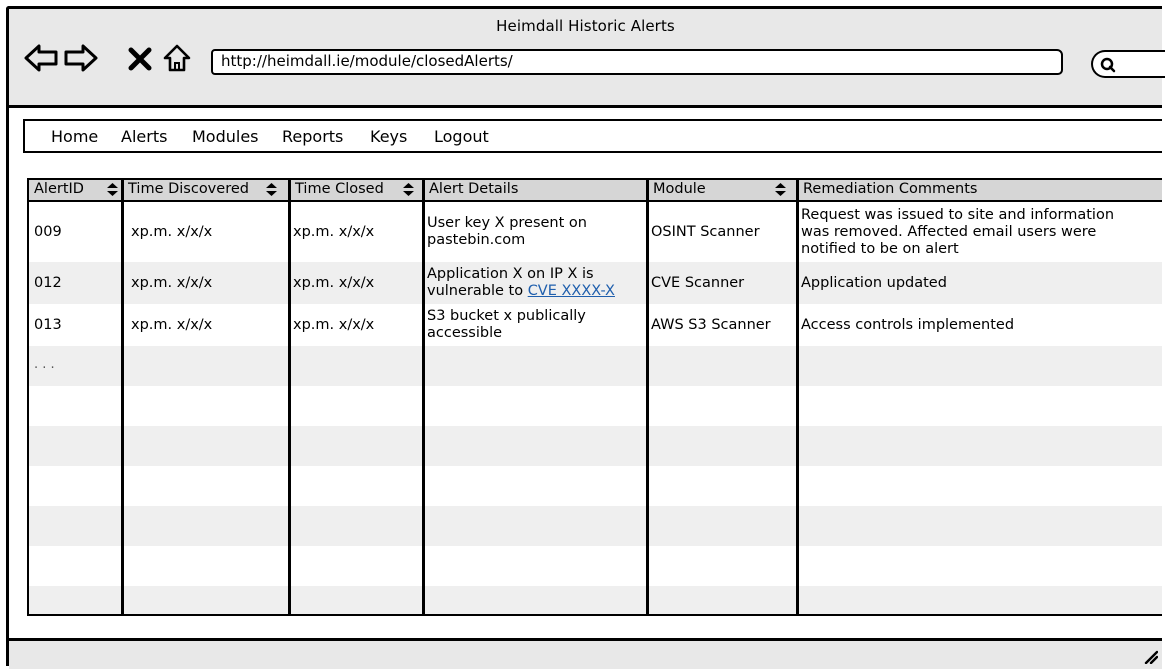 The image size is (1168, 669). I want to click on forward-button, so click(80, 58).